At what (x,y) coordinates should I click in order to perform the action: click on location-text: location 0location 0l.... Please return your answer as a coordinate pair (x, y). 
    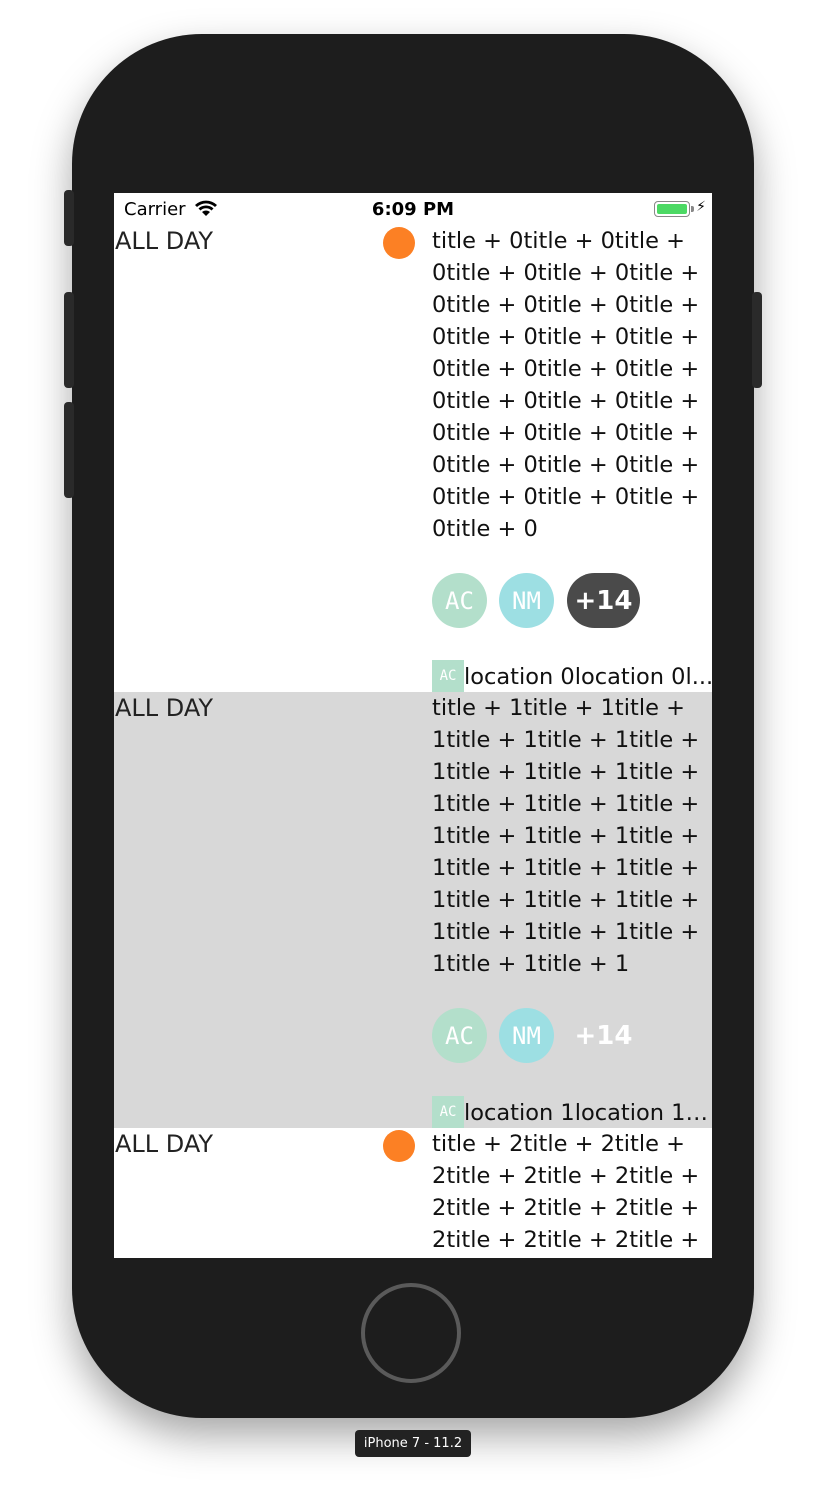
    Looking at the image, I should click on (588, 677).